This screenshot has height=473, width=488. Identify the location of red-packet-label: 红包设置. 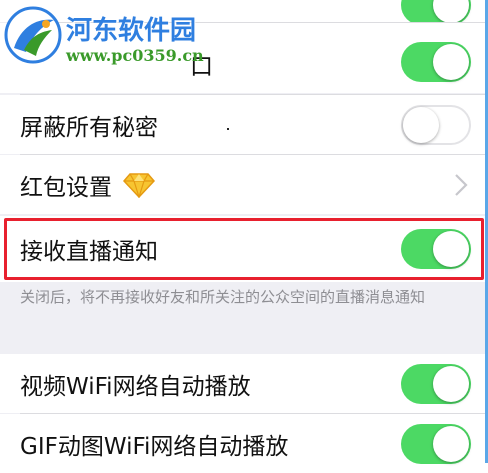
(88, 185).